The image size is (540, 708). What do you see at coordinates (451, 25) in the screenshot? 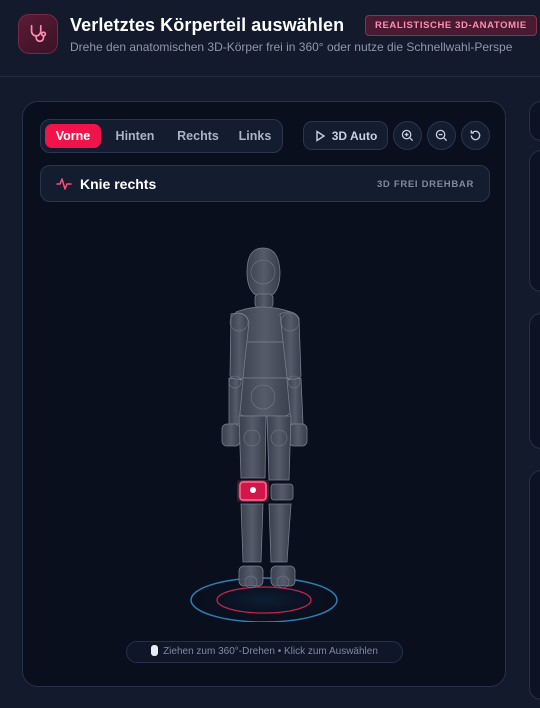
I see `anatomy-badge: REALISTISCHE 3D-ANATOMIE` at bounding box center [451, 25].